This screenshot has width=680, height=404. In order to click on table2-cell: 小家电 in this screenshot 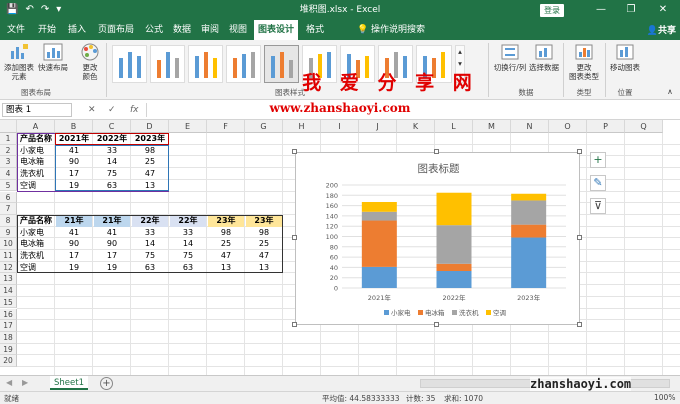, I will do `click(36, 233)`.